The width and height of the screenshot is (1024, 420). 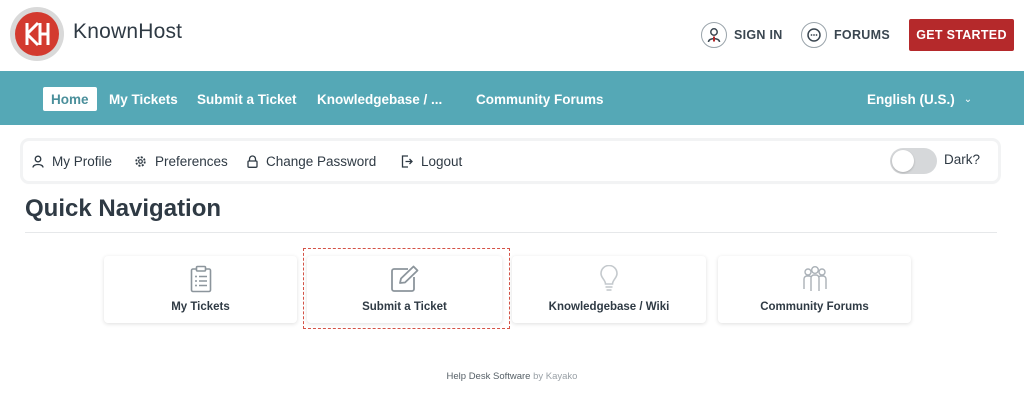 What do you see at coordinates (609, 307) in the screenshot?
I see `card-label: Knowledgebase / Wiki` at bounding box center [609, 307].